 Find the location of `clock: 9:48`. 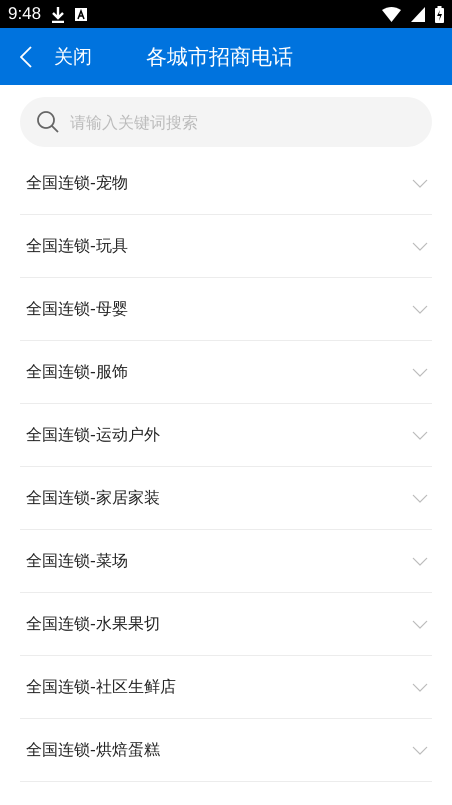

clock: 9:48 is located at coordinates (25, 14).